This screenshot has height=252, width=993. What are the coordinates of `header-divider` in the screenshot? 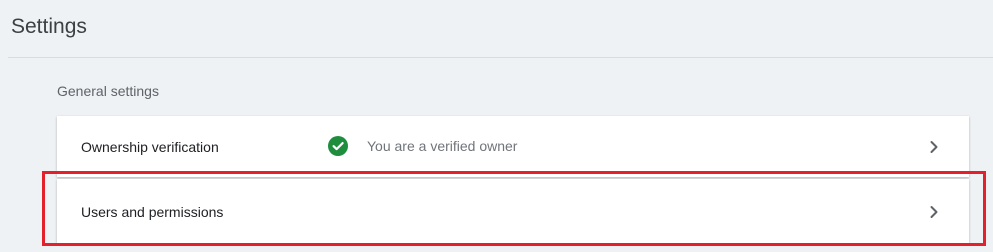 It's located at (500, 57).